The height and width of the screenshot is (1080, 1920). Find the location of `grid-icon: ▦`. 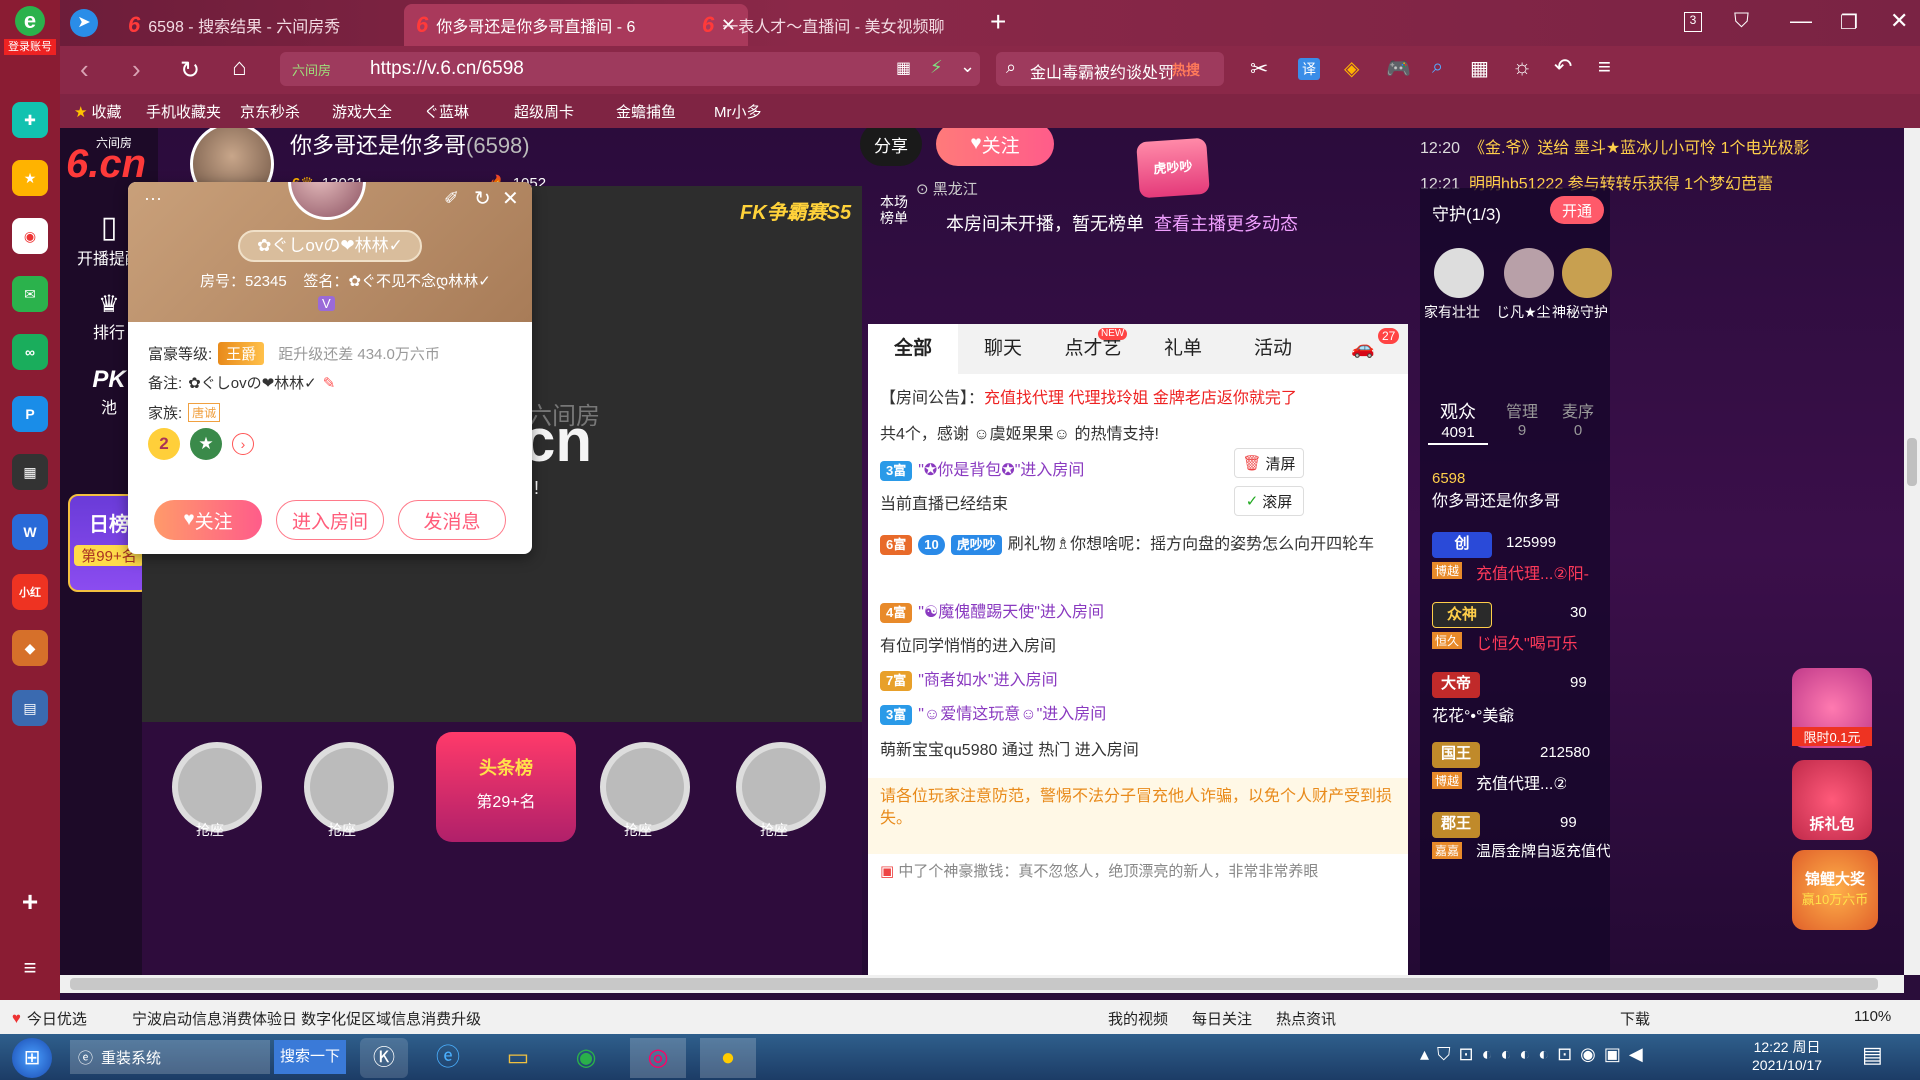

grid-icon: ▦ is located at coordinates (903, 68).